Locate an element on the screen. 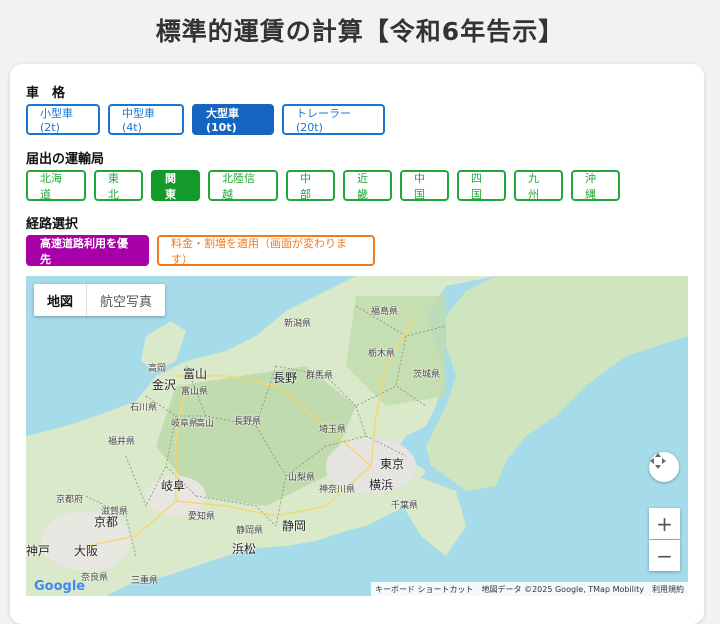  map-city-yokohama: 横浜 is located at coordinates (381, 485).